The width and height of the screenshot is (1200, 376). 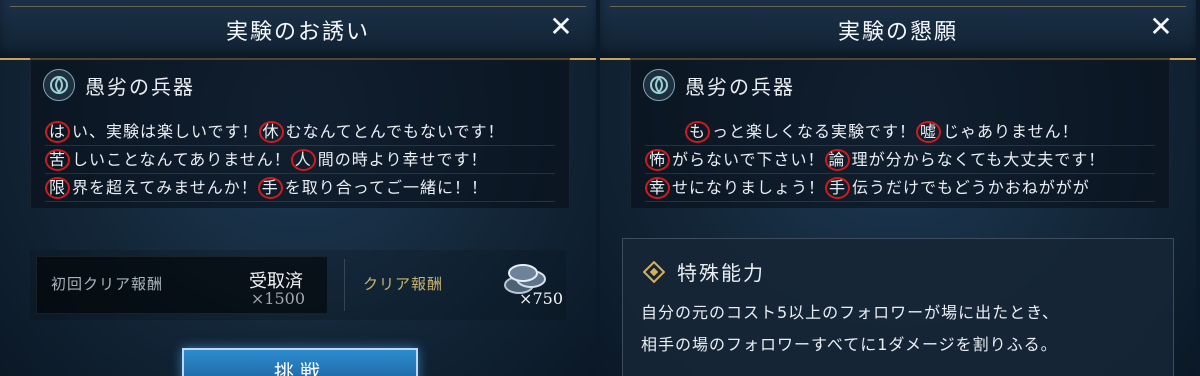 What do you see at coordinates (165, 131) in the screenshot?
I see `line-segment: い、実験は楽しいです！` at bounding box center [165, 131].